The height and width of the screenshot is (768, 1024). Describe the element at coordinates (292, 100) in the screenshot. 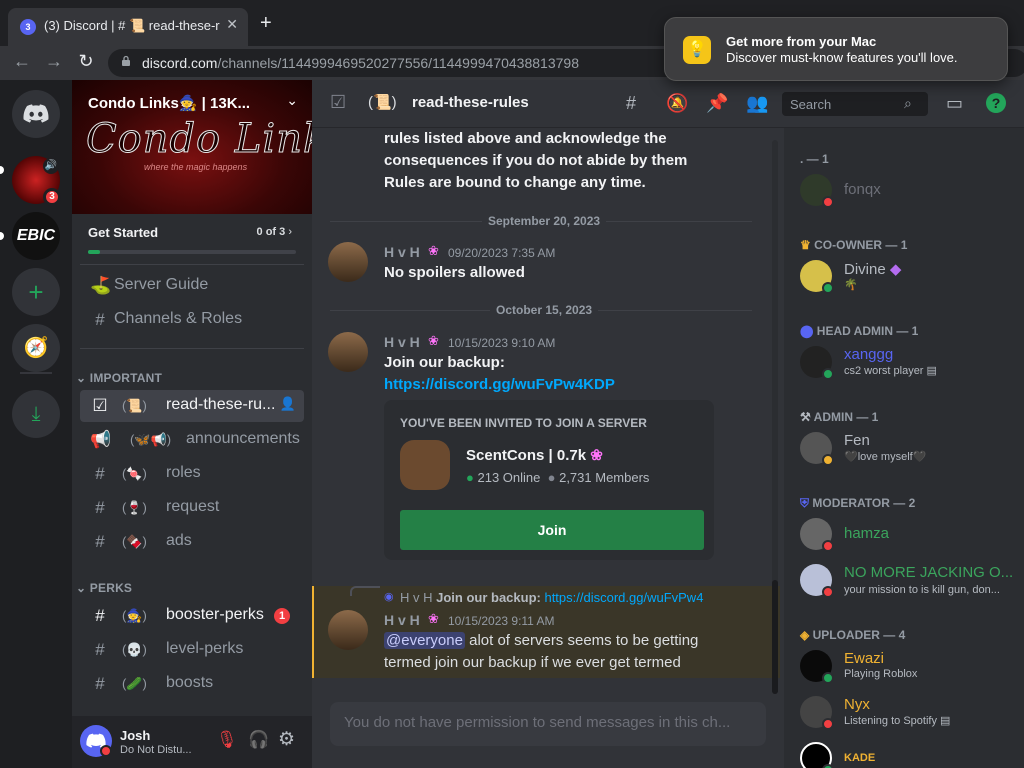

I see `chevron-down-icon: ⌄` at that location.